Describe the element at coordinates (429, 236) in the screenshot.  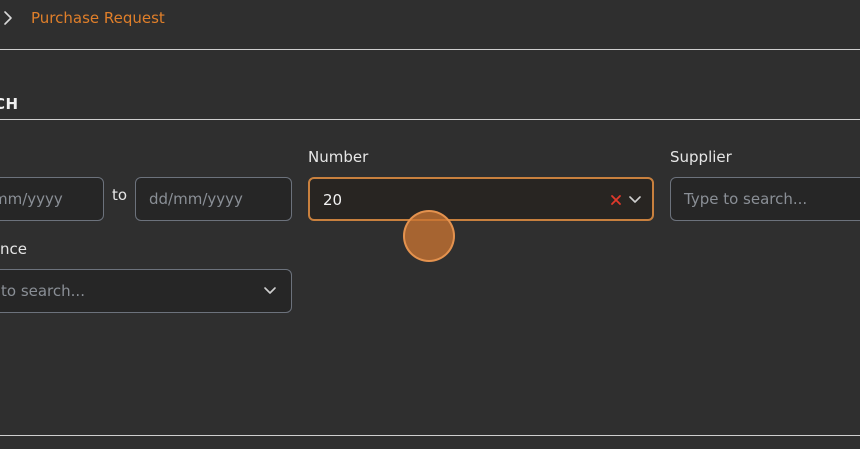
I see `touch-indicator` at that location.